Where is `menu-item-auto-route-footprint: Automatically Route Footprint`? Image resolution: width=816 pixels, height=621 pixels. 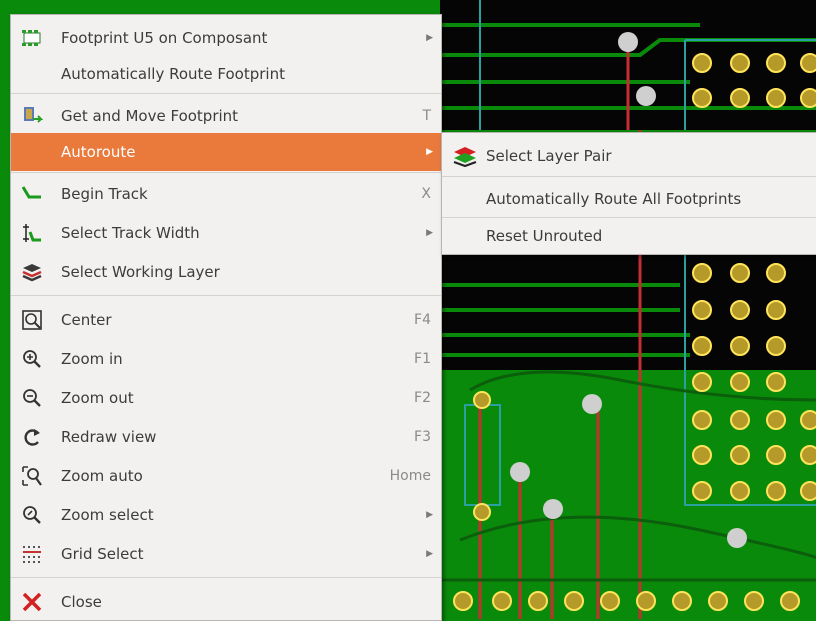 menu-item-auto-route-footprint: Automatically Route Footprint is located at coordinates (226, 74).